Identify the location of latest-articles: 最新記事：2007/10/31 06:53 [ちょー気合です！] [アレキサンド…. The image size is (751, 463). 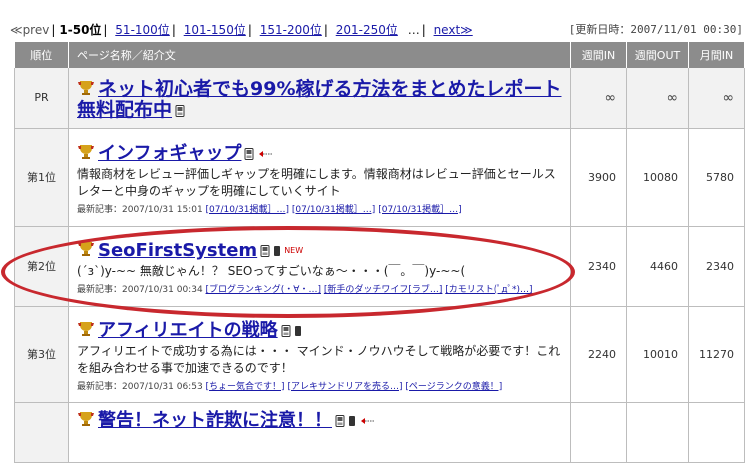
(320, 385).